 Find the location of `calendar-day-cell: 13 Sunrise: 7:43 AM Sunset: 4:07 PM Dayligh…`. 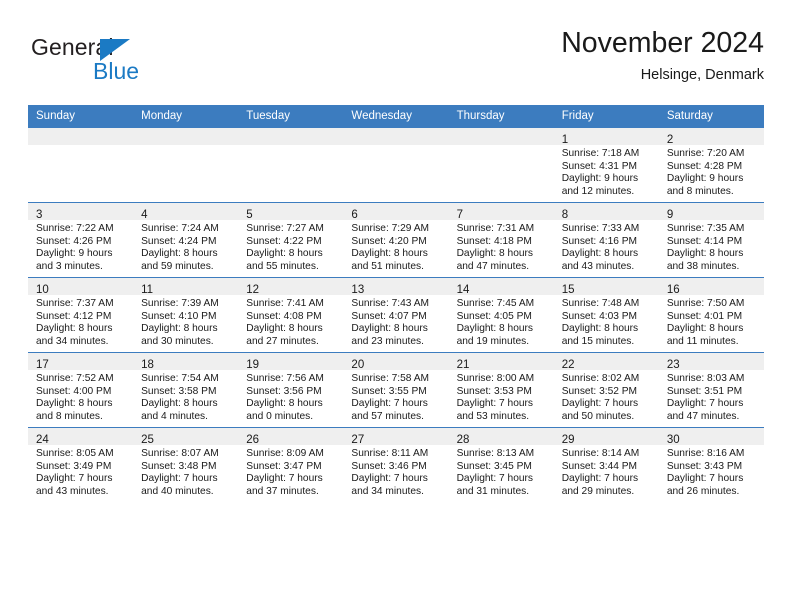

calendar-day-cell: 13 Sunrise: 7:43 AM Sunset: 4:07 PM Dayligh… is located at coordinates (396, 315).